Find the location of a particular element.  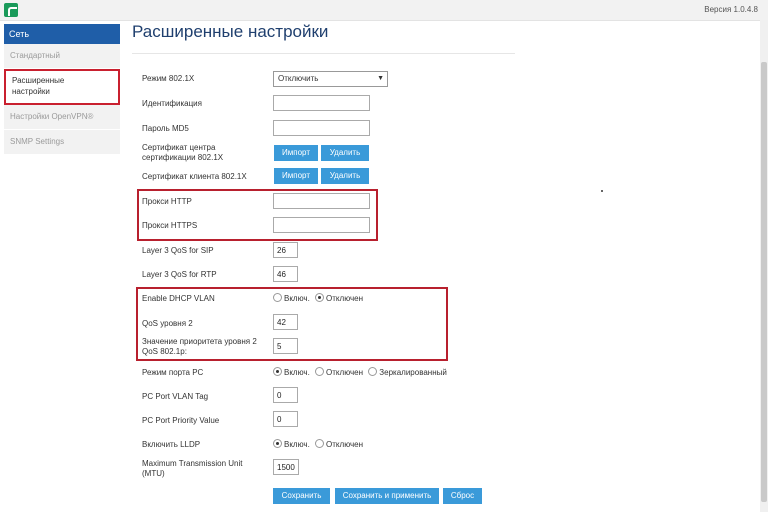

page-title: Расширенные настройки is located at coordinates (230, 31).